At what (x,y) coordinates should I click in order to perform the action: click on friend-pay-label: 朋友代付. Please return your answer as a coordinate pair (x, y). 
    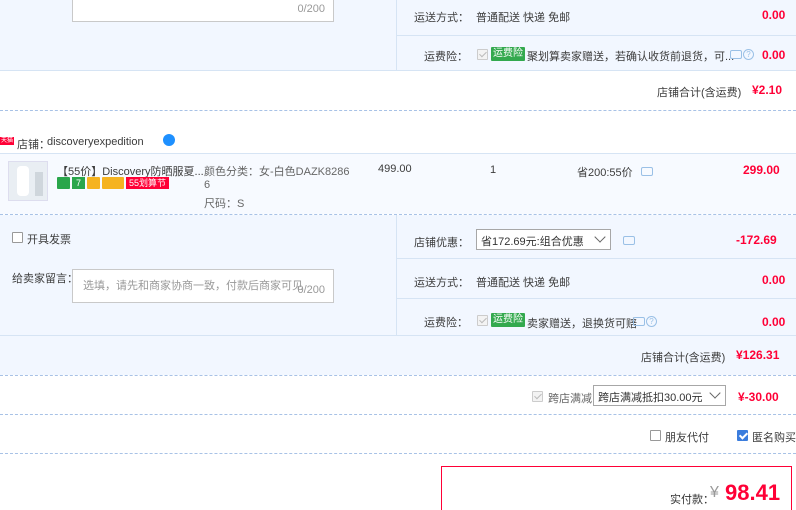
    Looking at the image, I should click on (687, 437).